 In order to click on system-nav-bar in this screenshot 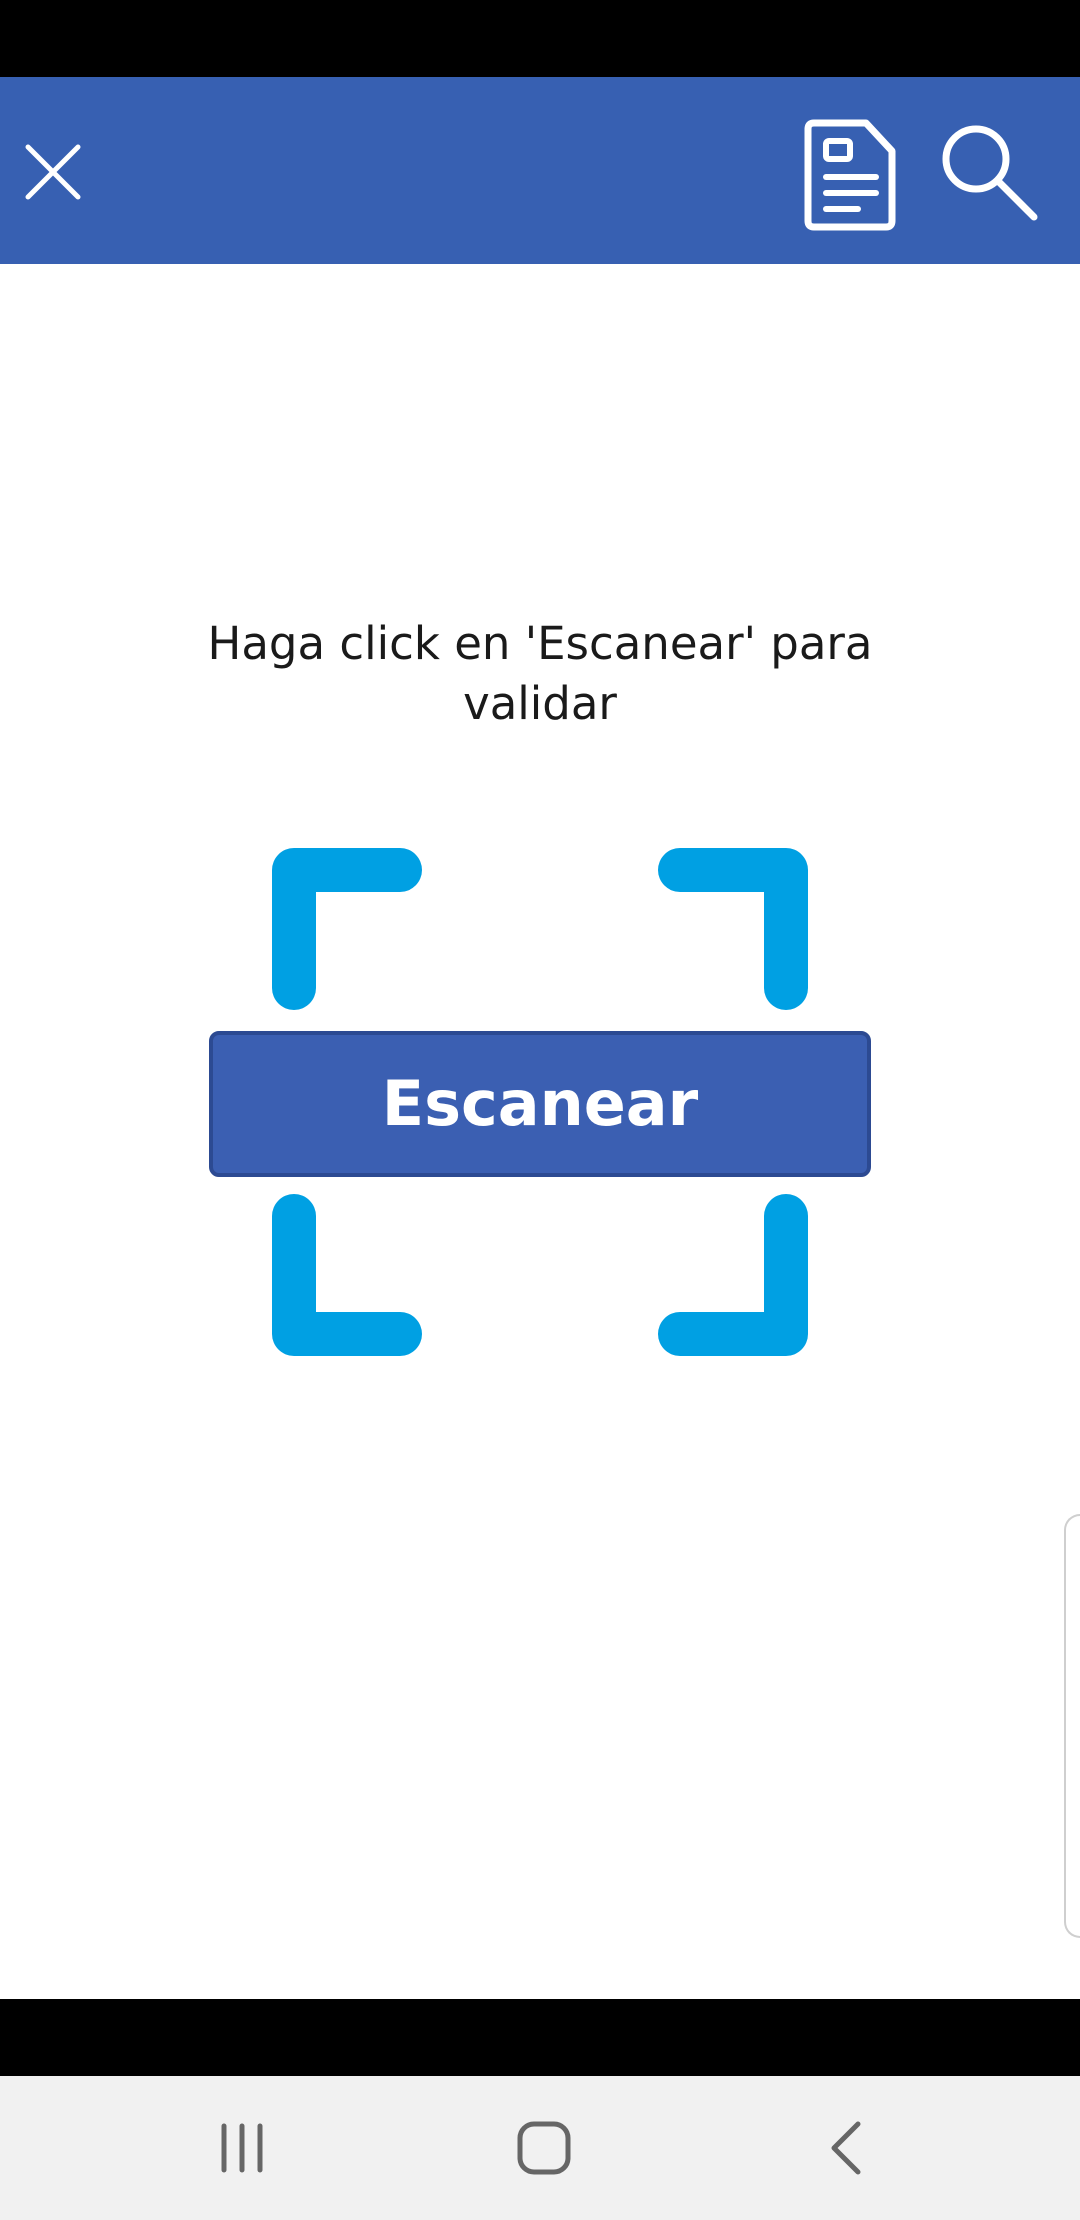, I will do `click(540, 2148)`.